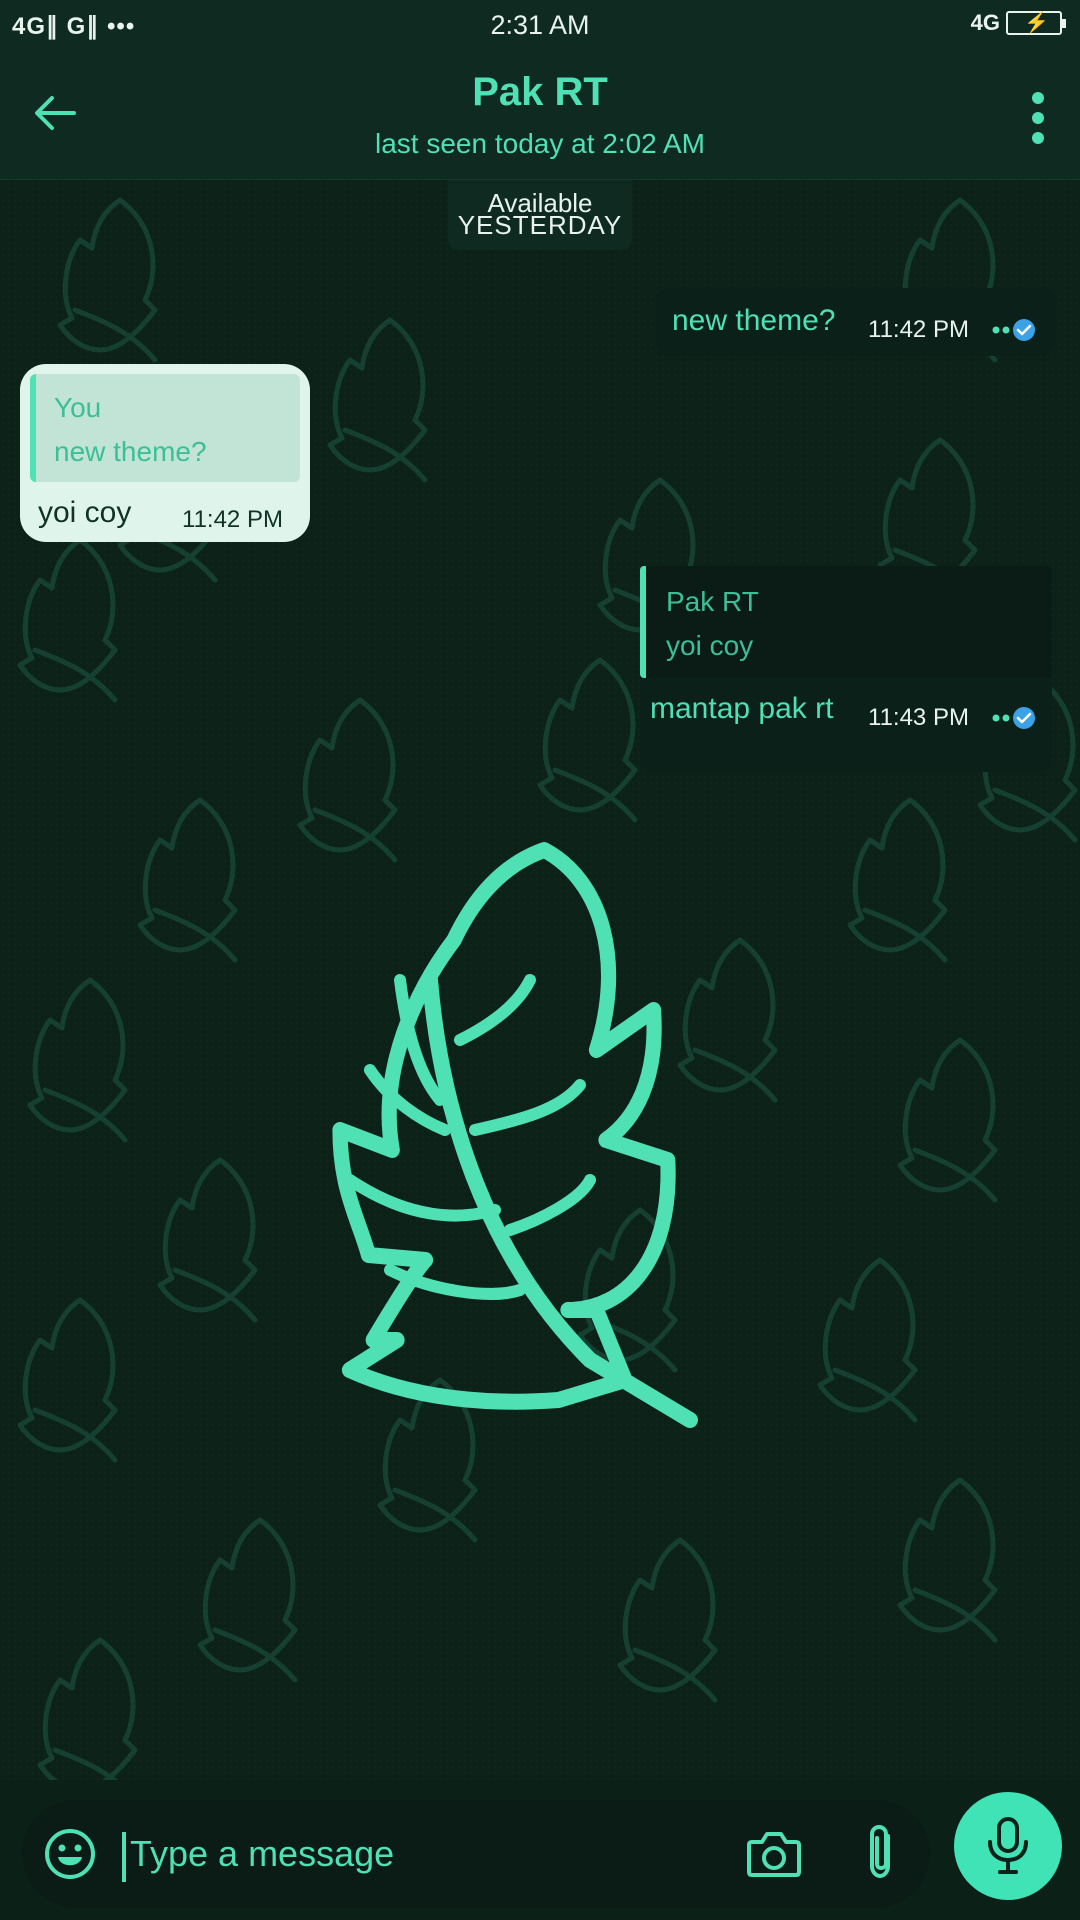 The height and width of the screenshot is (1920, 1080). I want to click on date-divider: Available YESTERDAY, so click(540, 215).